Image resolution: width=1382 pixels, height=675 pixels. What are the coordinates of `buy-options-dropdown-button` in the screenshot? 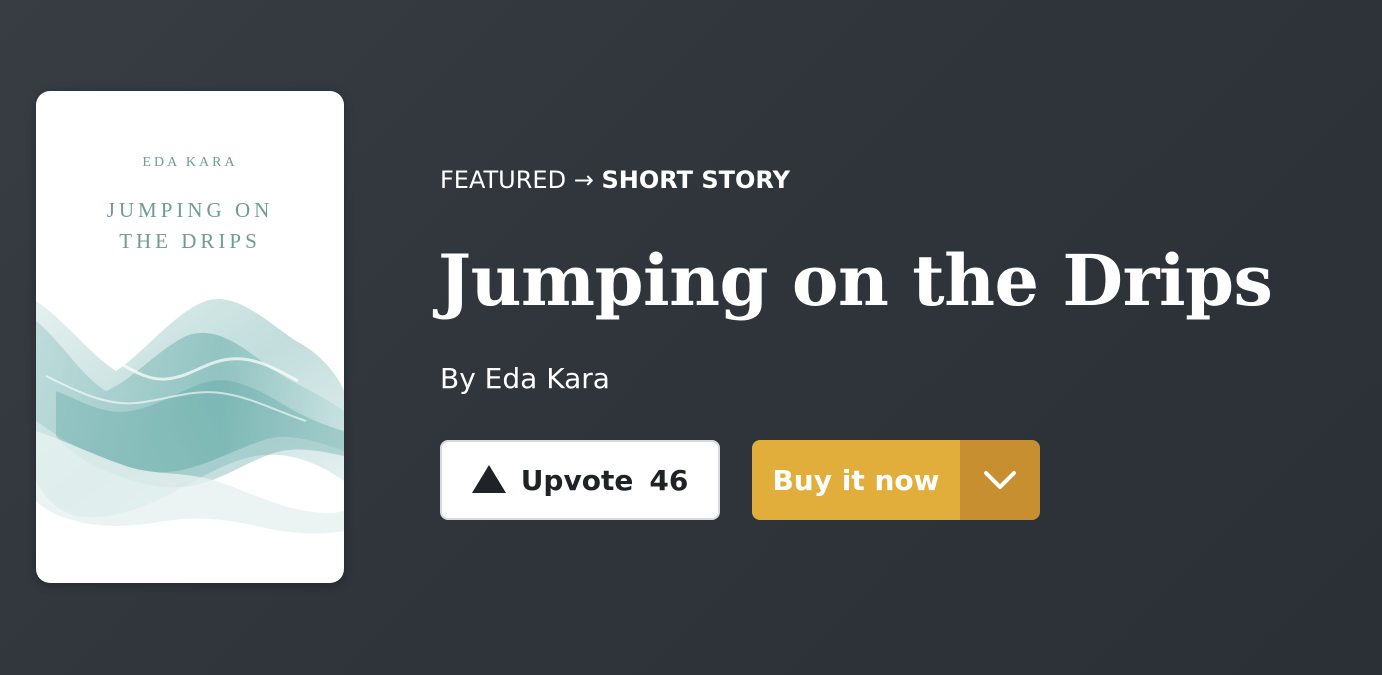 It's located at (1000, 480).